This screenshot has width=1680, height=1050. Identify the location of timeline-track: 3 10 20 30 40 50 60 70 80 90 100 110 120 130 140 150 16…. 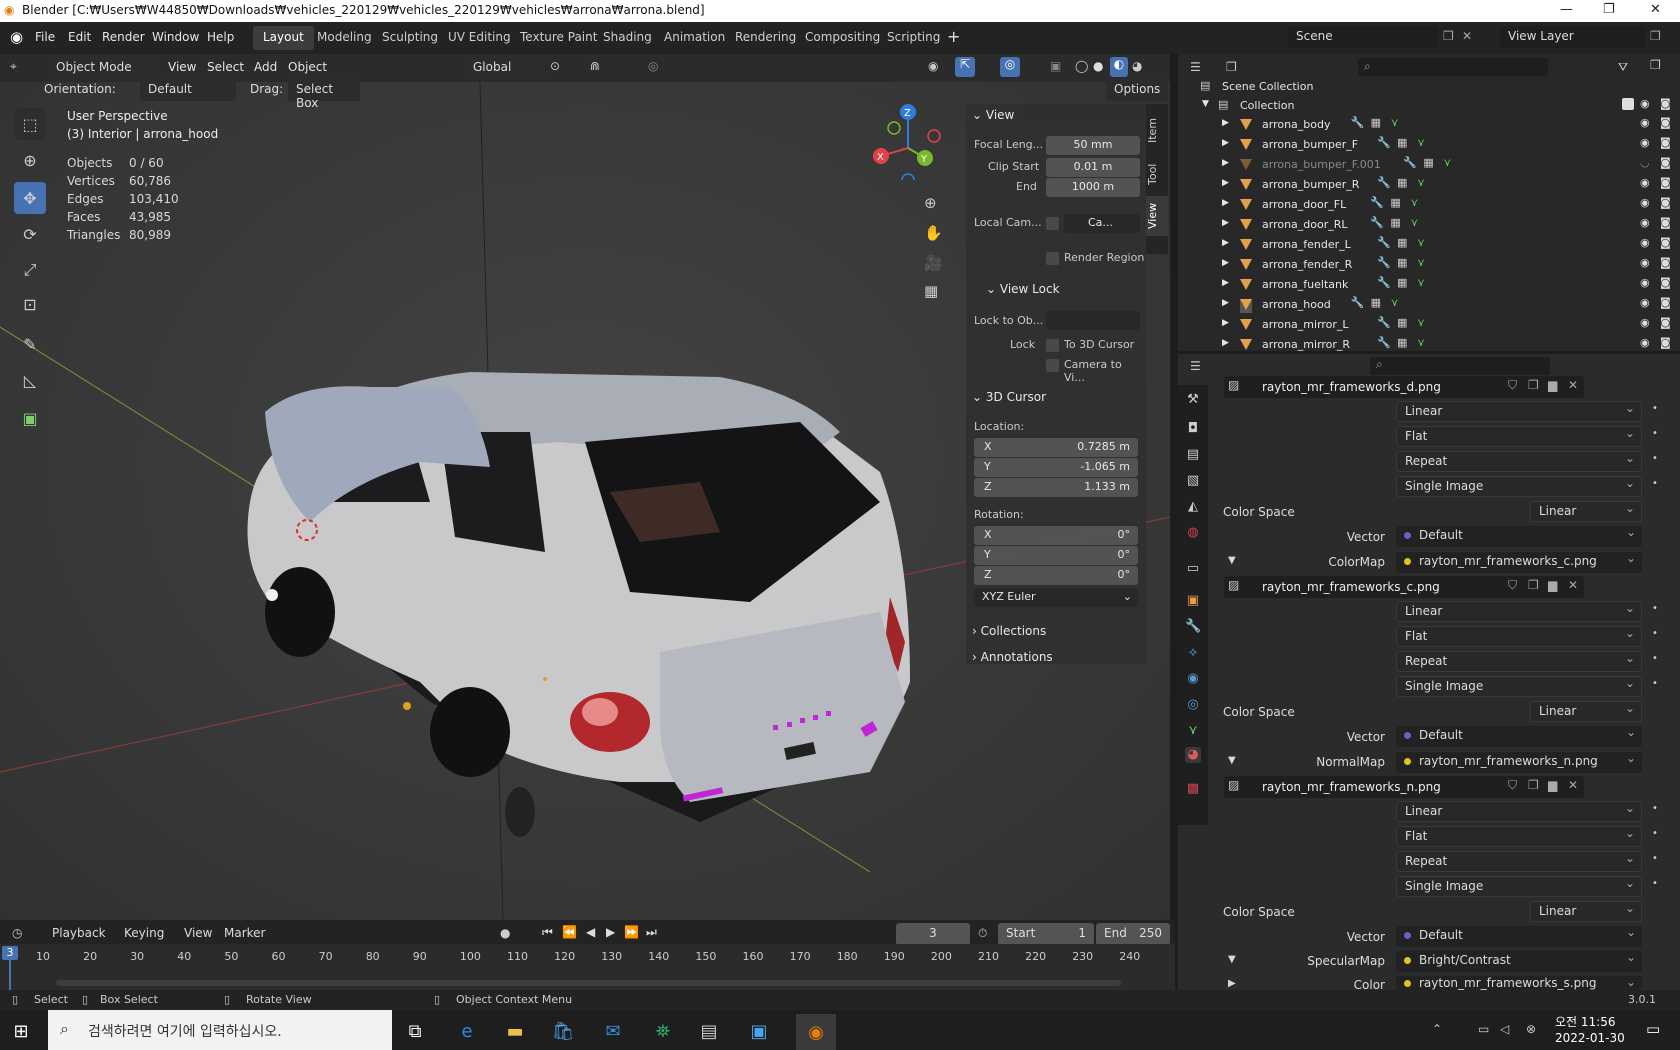
(587, 967).